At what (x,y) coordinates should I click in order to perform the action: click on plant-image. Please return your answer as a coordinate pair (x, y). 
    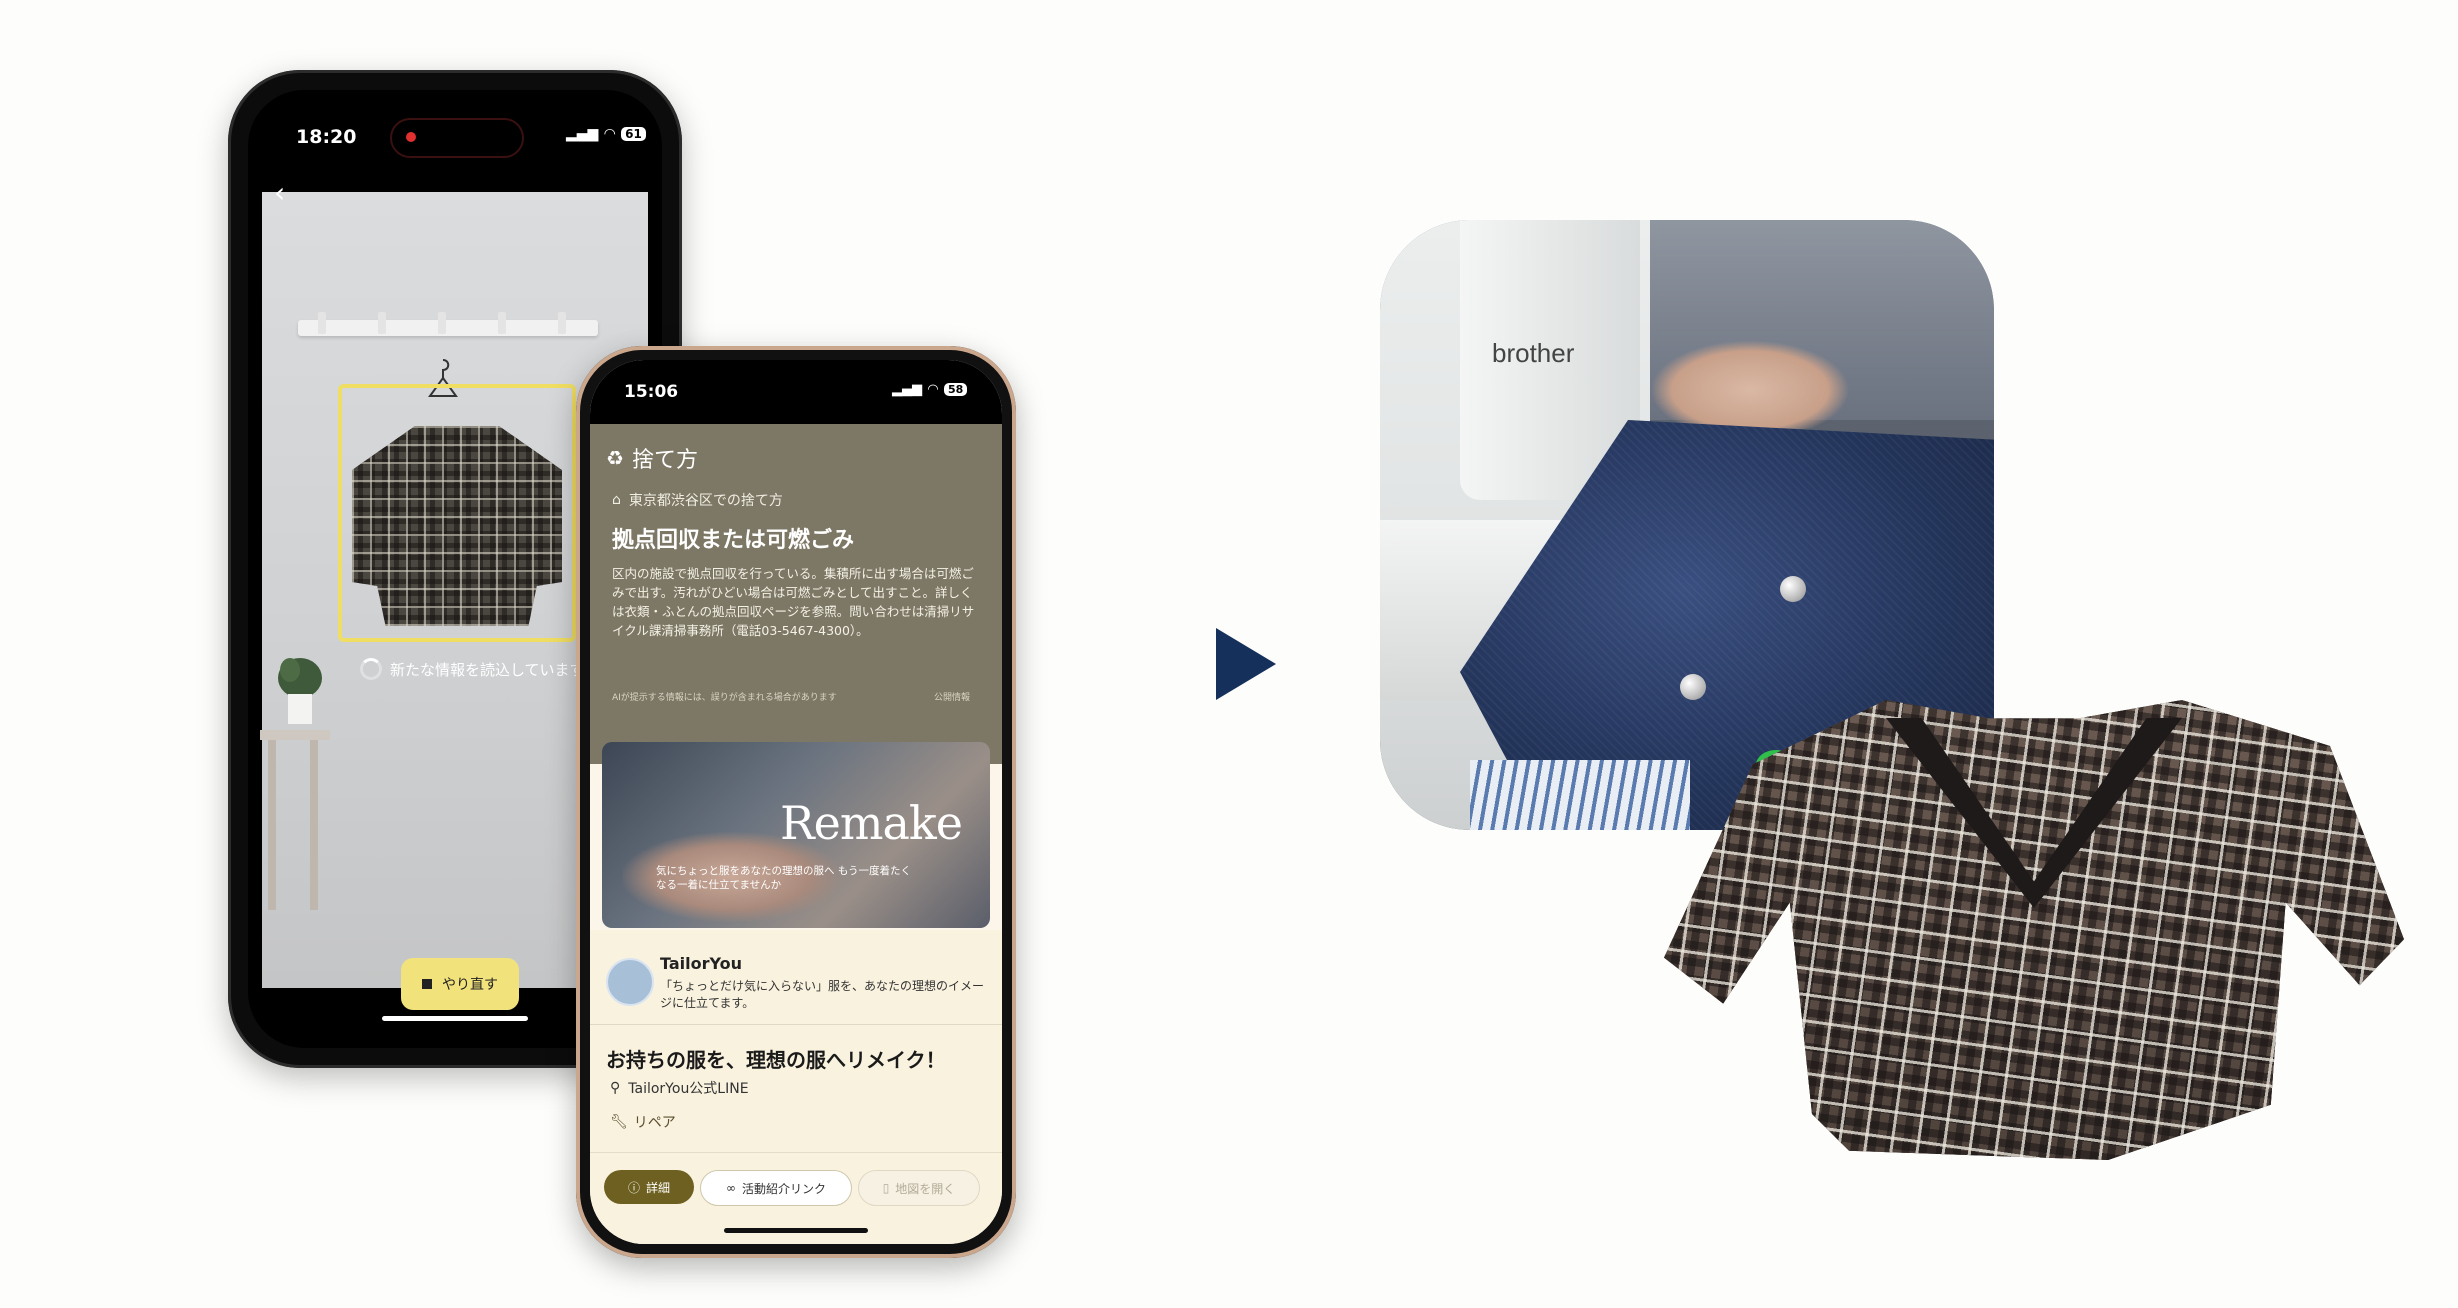
    Looking at the image, I should click on (300, 691).